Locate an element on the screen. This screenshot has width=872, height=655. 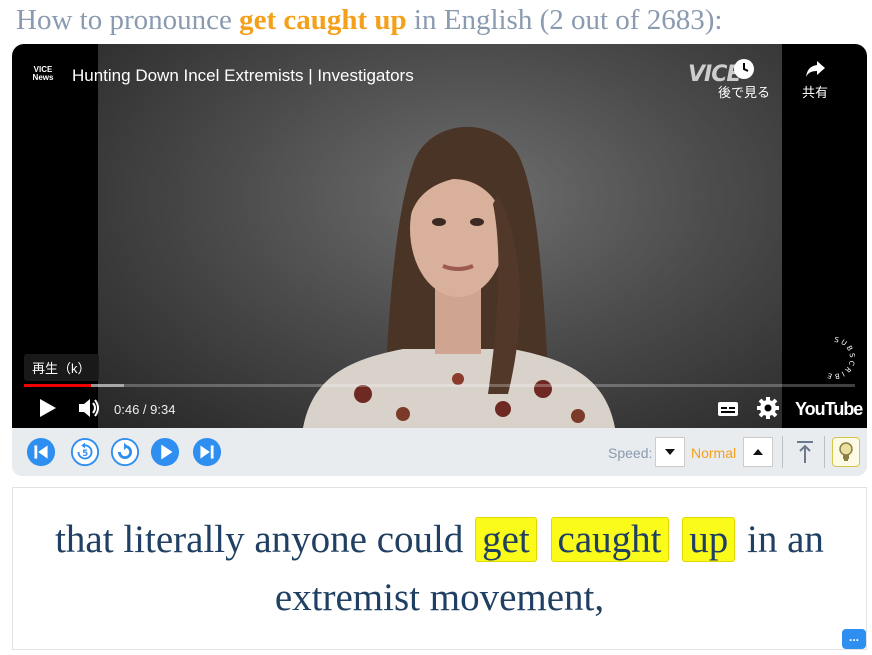
caret-down-icon is located at coordinates (670, 452).